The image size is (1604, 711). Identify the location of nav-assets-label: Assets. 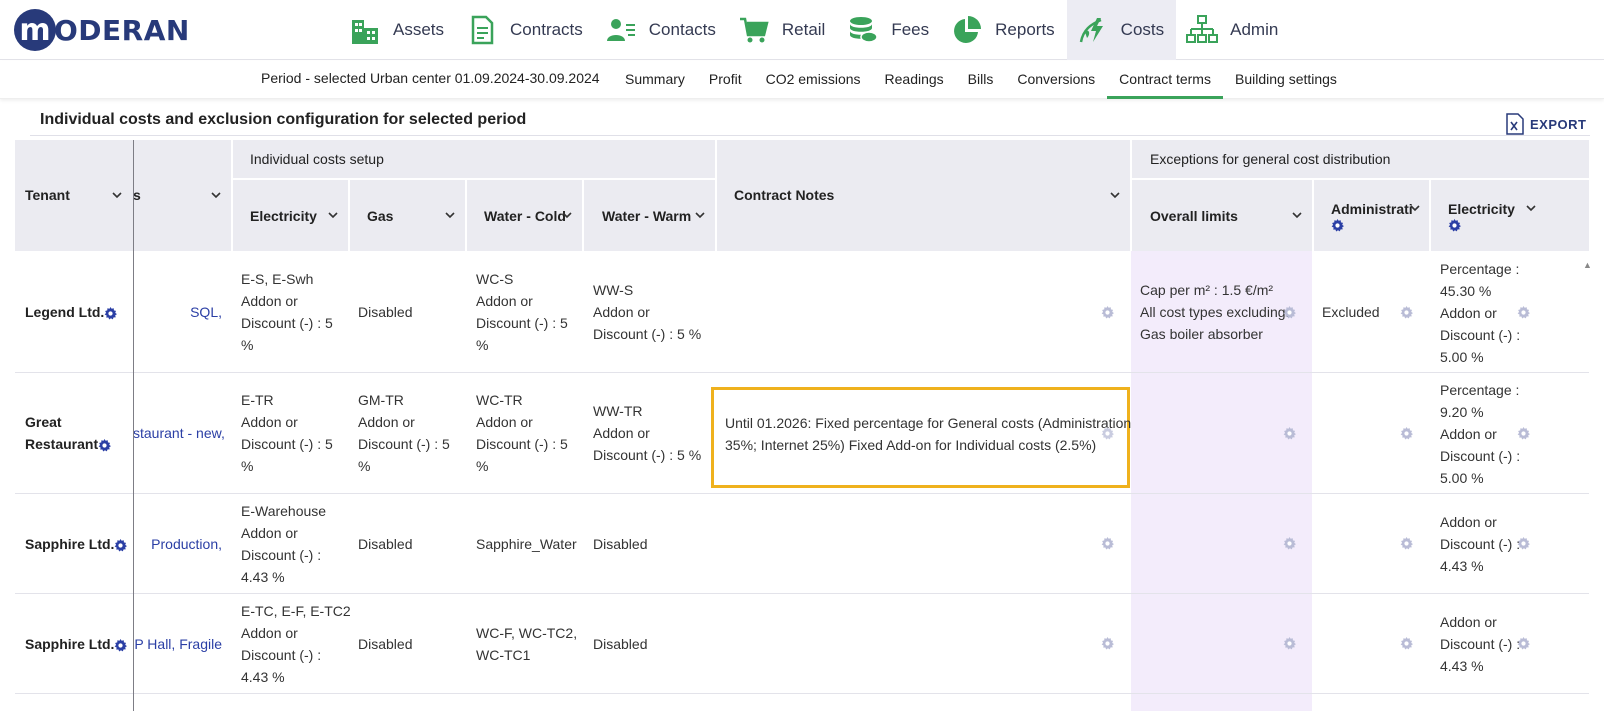
(419, 29).